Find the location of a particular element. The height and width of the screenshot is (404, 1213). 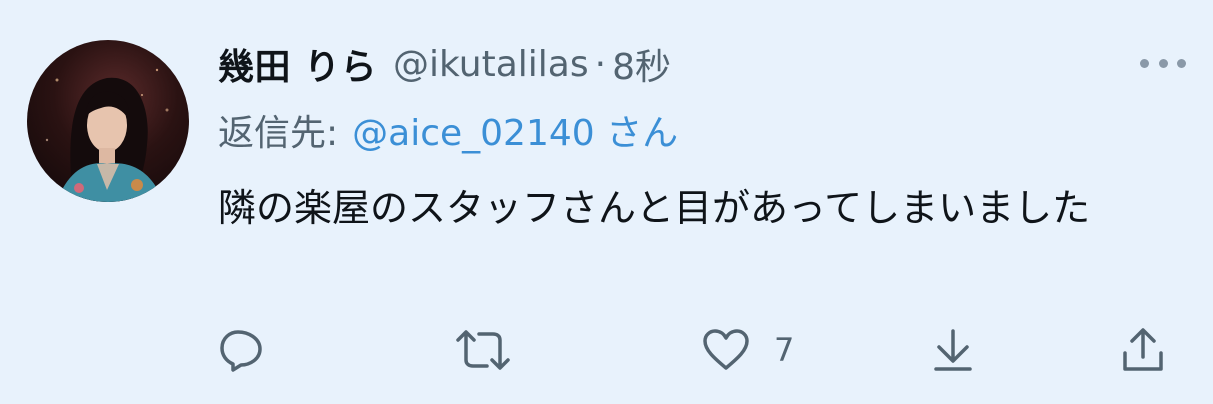

share-icon is located at coordinates (1143, 349).